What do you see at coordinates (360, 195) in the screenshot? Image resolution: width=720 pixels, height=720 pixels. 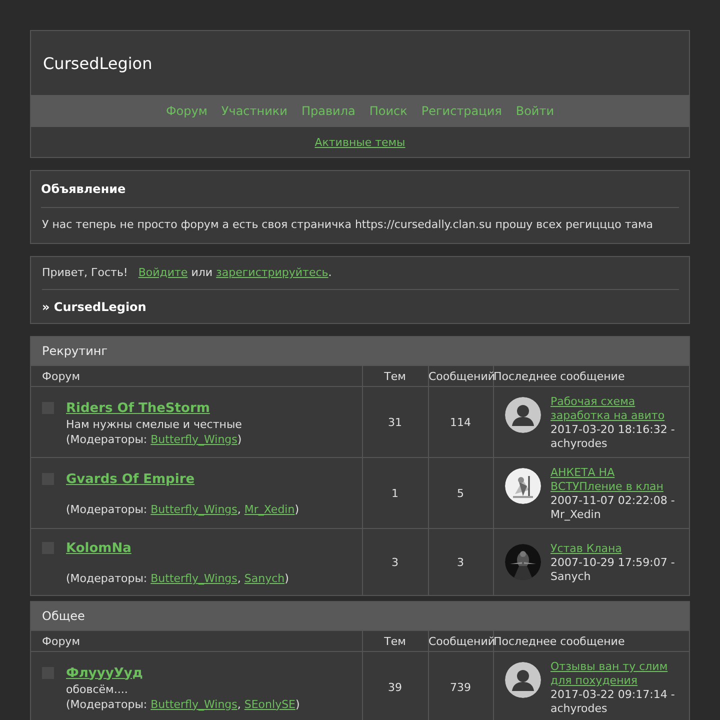 I see `announcement-title: Объявление` at bounding box center [360, 195].